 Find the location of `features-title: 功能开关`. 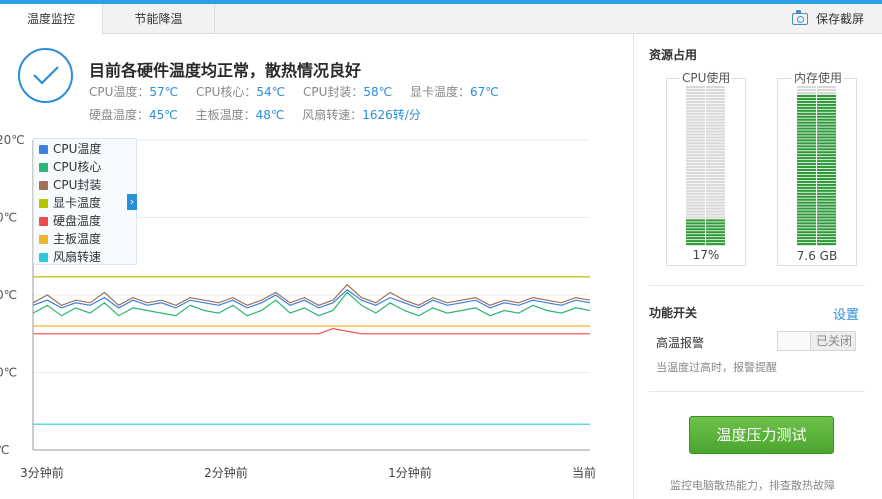

features-title: 功能开关 is located at coordinates (673, 313).